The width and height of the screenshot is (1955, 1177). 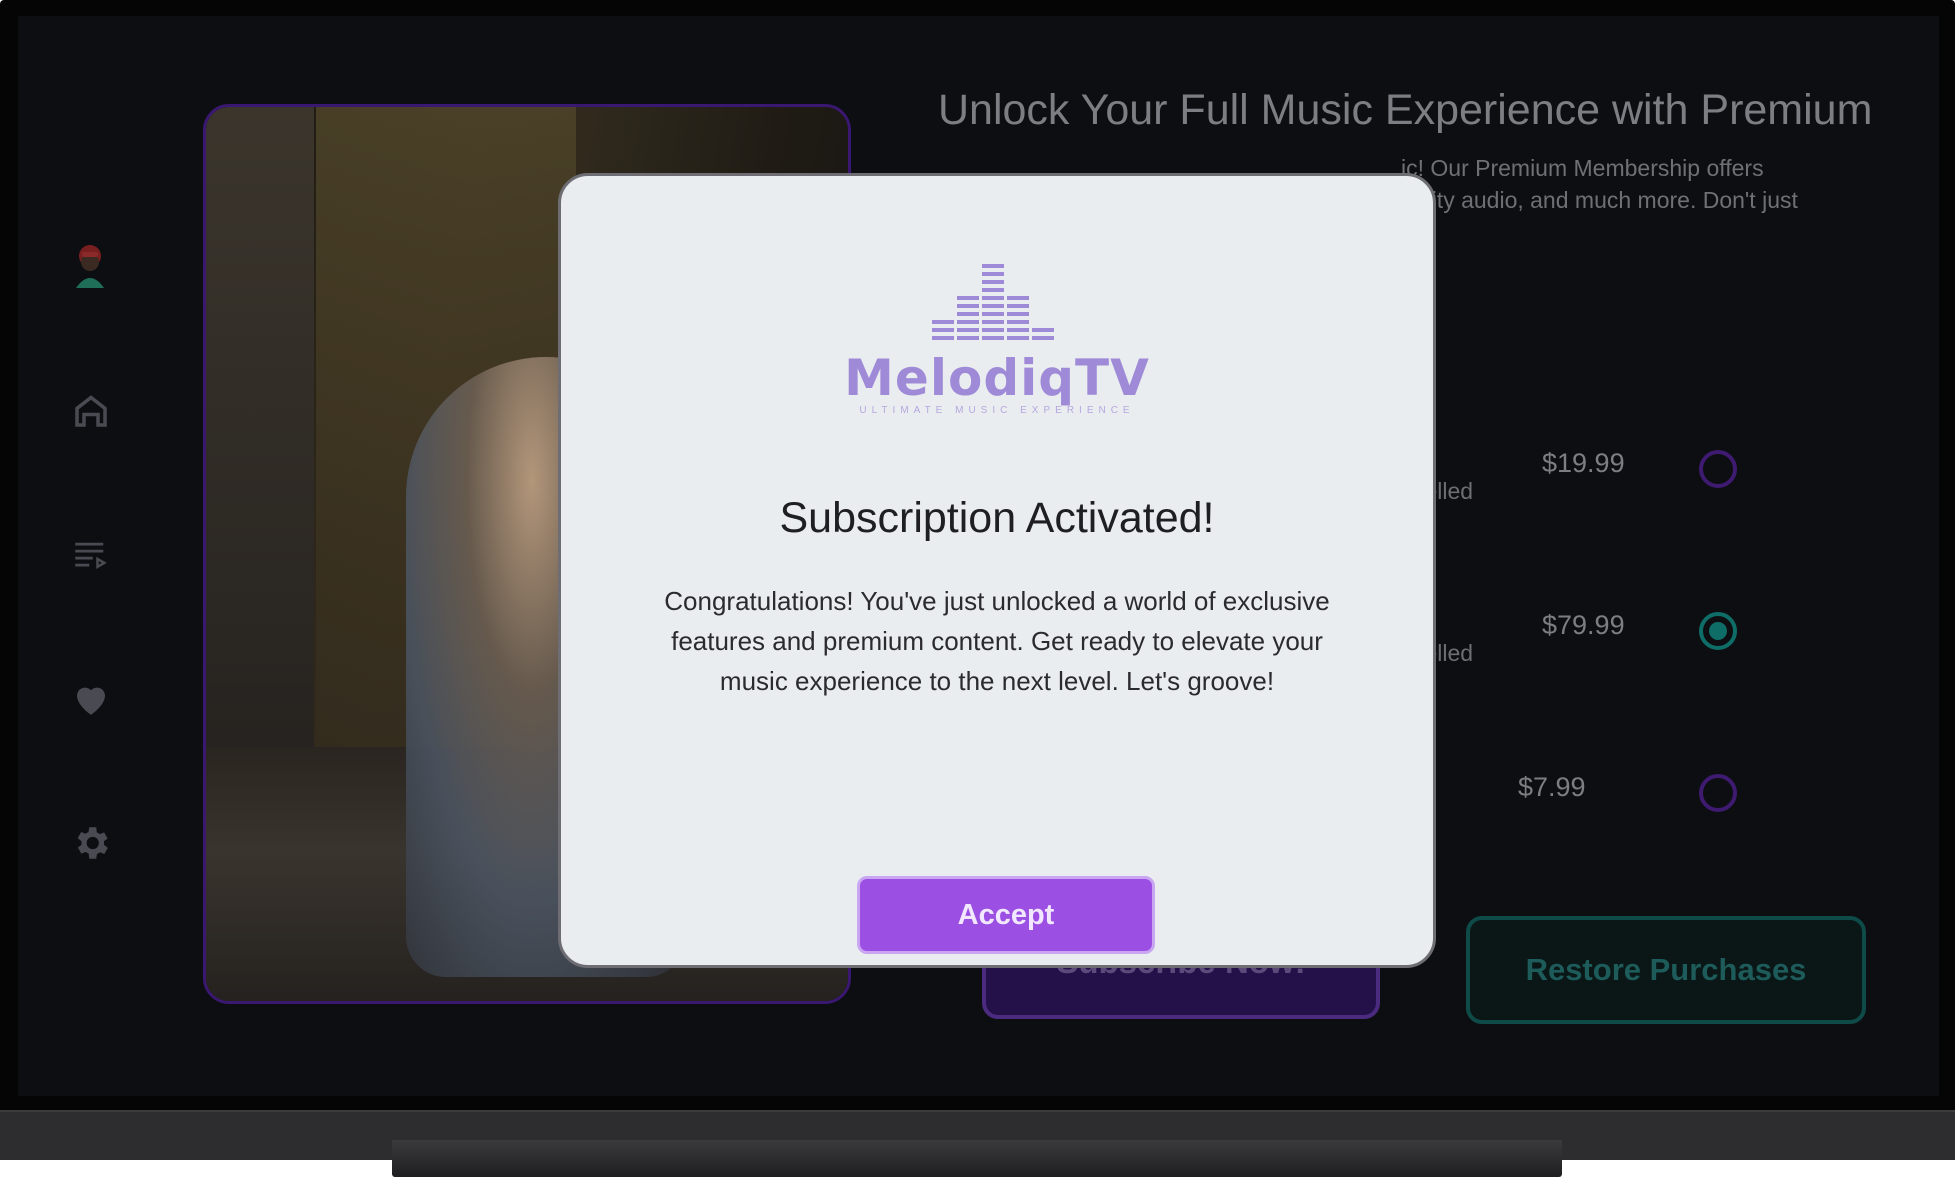 I want to click on sidebar-item-favorites, so click(x=91, y=699).